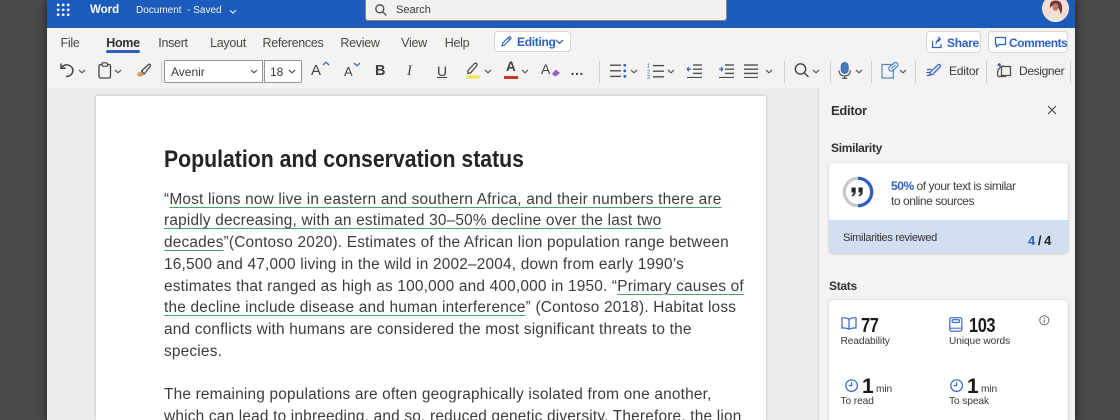 The width and height of the screenshot is (1120, 420). What do you see at coordinates (648, 77) in the screenshot?
I see `svg-text: 3` at bounding box center [648, 77].